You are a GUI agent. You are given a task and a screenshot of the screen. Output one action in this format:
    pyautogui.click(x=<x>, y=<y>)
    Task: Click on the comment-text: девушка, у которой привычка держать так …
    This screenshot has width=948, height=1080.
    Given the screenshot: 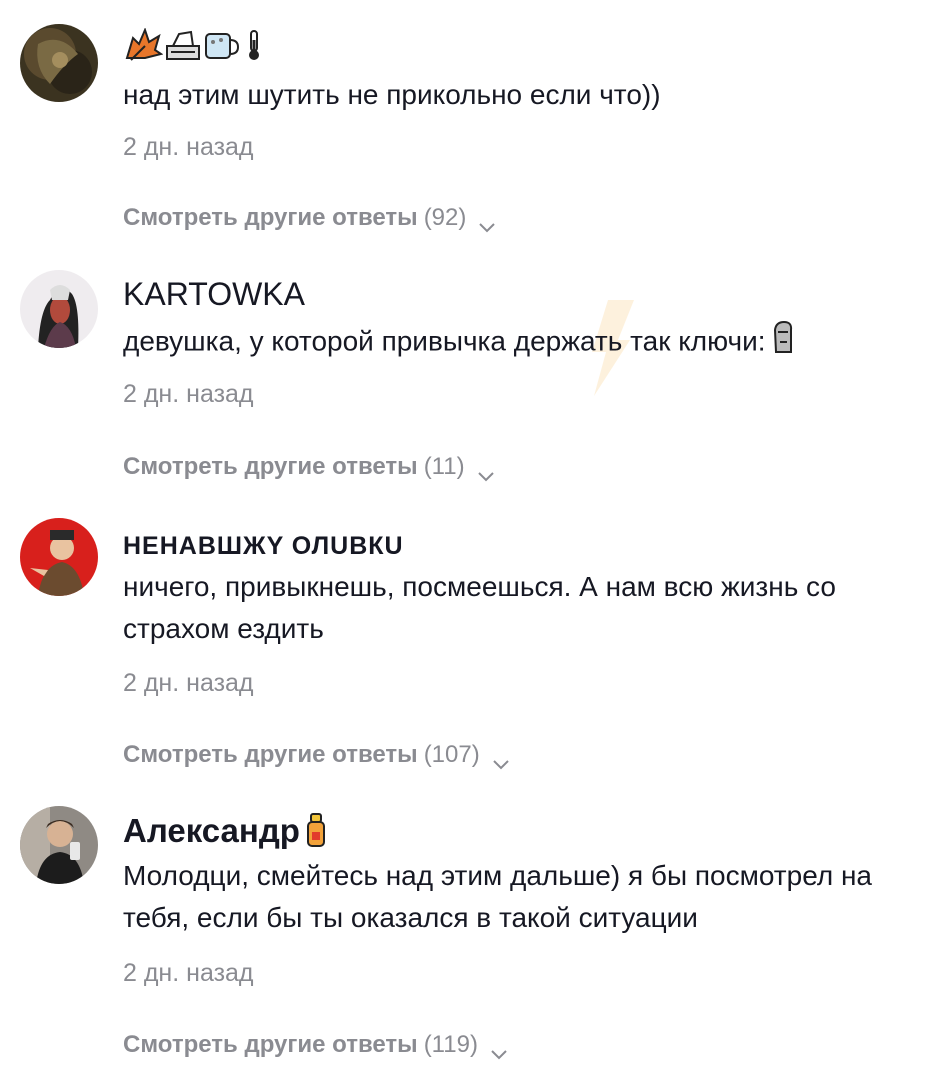 What is the action you would take?
    pyautogui.click(x=528, y=343)
    